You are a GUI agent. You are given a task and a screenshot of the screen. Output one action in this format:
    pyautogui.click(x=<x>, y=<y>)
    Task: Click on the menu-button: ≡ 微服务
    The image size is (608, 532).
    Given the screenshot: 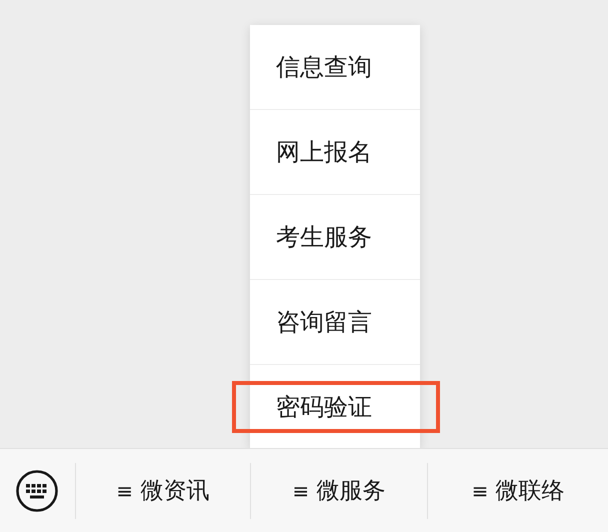 What is the action you would take?
    pyautogui.click(x=339, y=490)
    